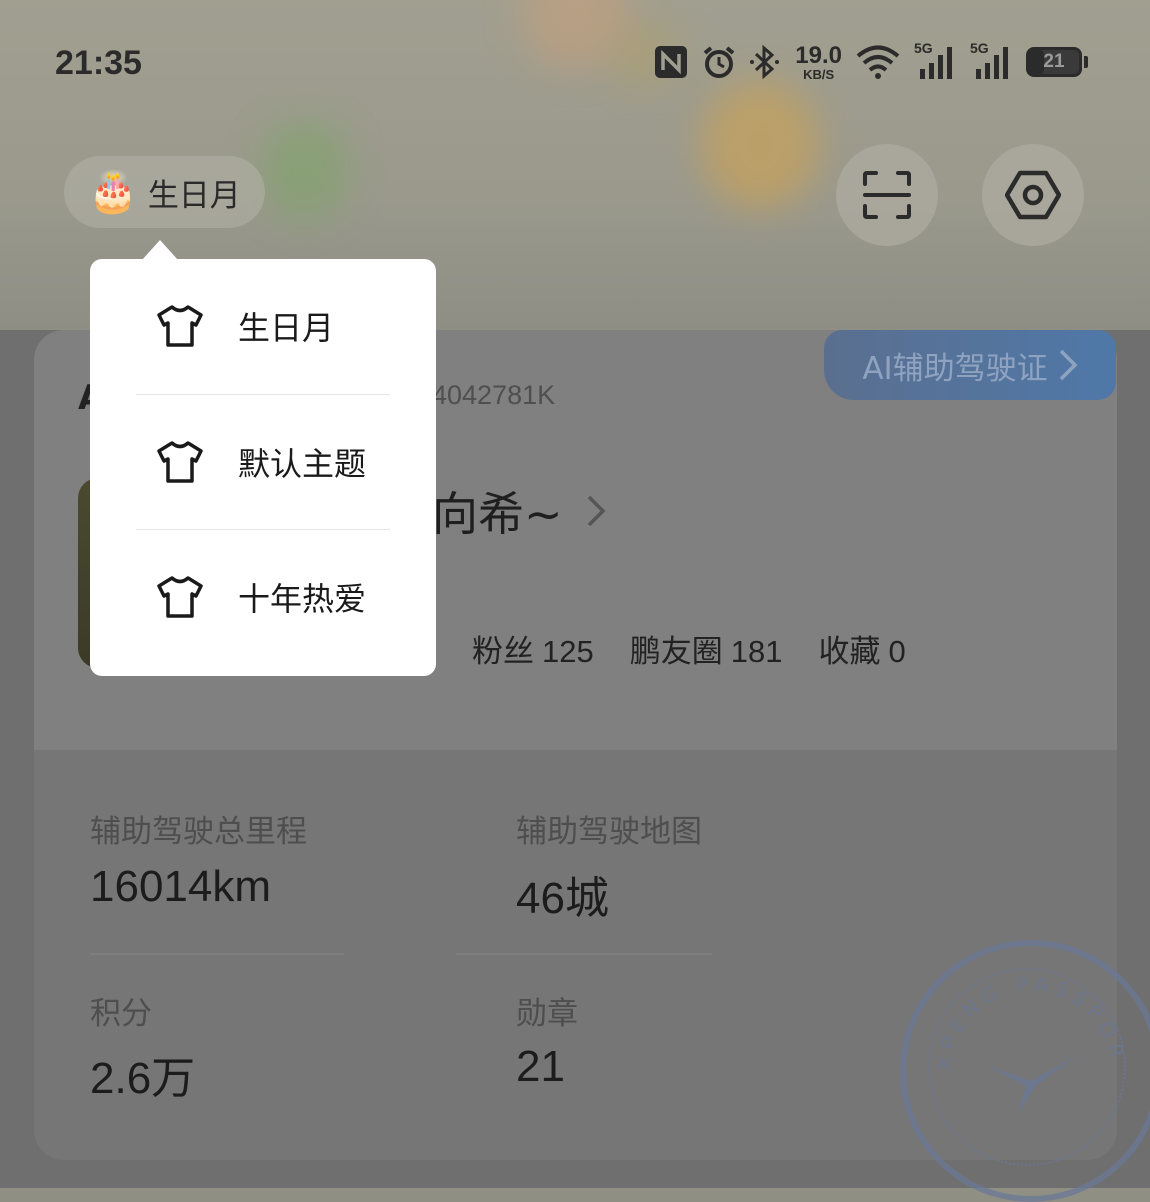 The height and width of the screenshot is (1202, 1150). I want to click on stat-friend-circle: 鹏友圈 181, so click(706, 648).